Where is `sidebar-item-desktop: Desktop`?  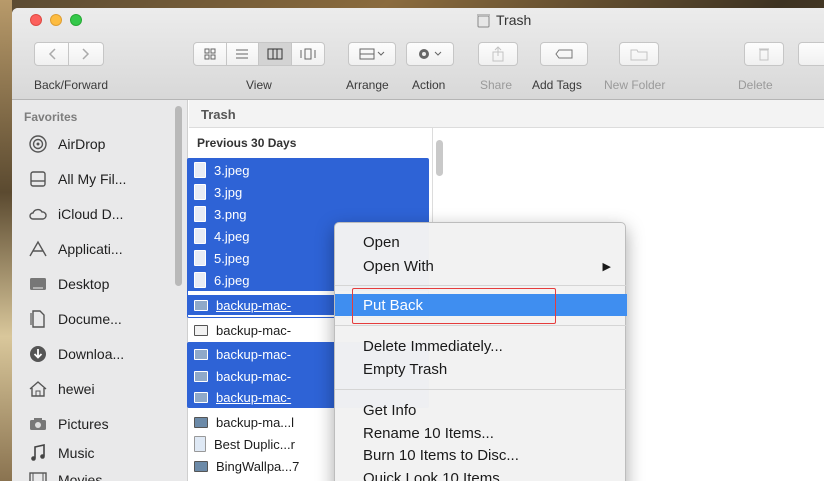
sidebar-item-desktop: Desktop is located at coordinates (68, 284).